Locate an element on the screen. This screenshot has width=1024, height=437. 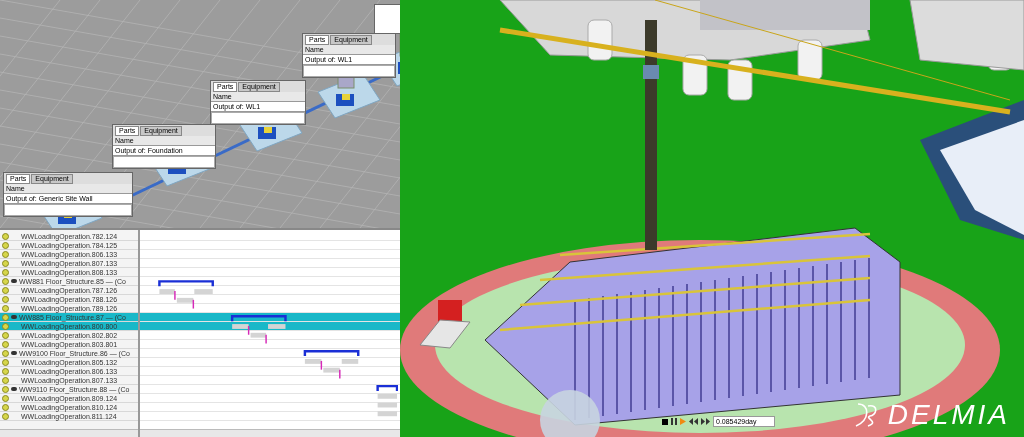
rewind-icon is located at coordinates (693, 421).